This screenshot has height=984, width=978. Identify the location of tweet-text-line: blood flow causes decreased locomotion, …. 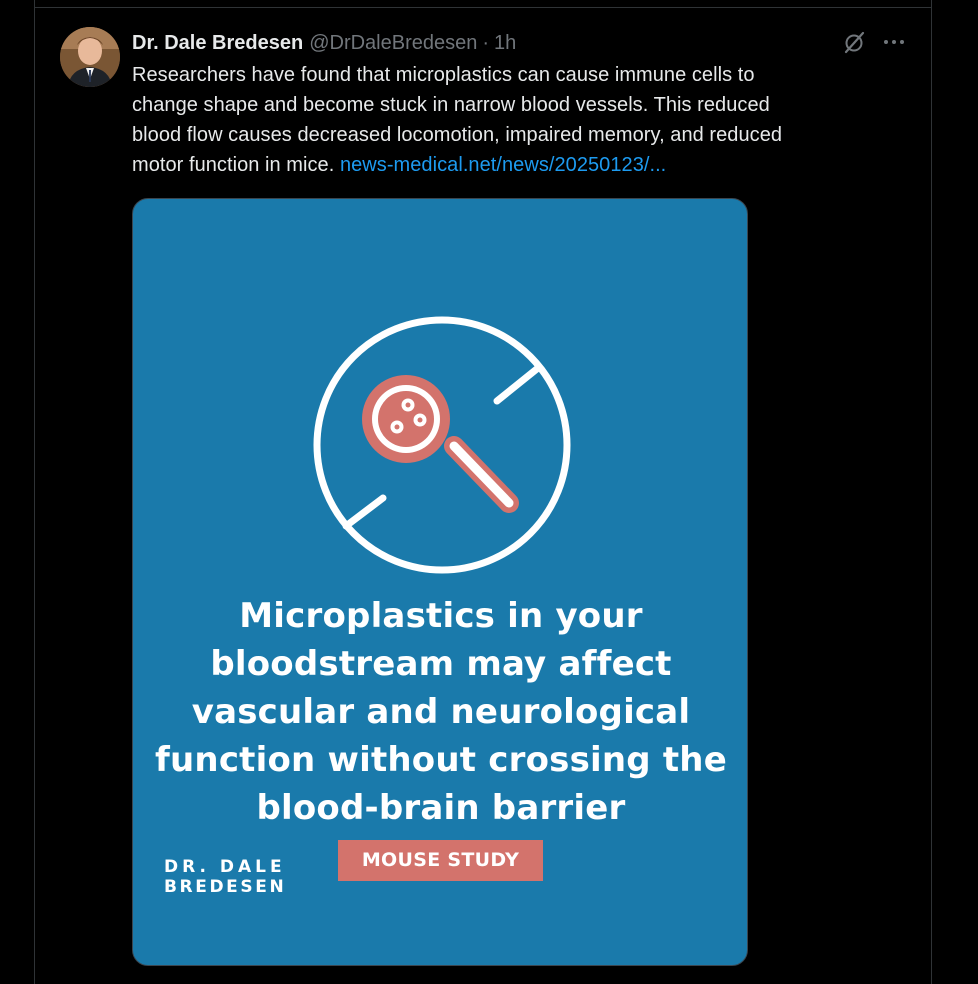
(457, 135).